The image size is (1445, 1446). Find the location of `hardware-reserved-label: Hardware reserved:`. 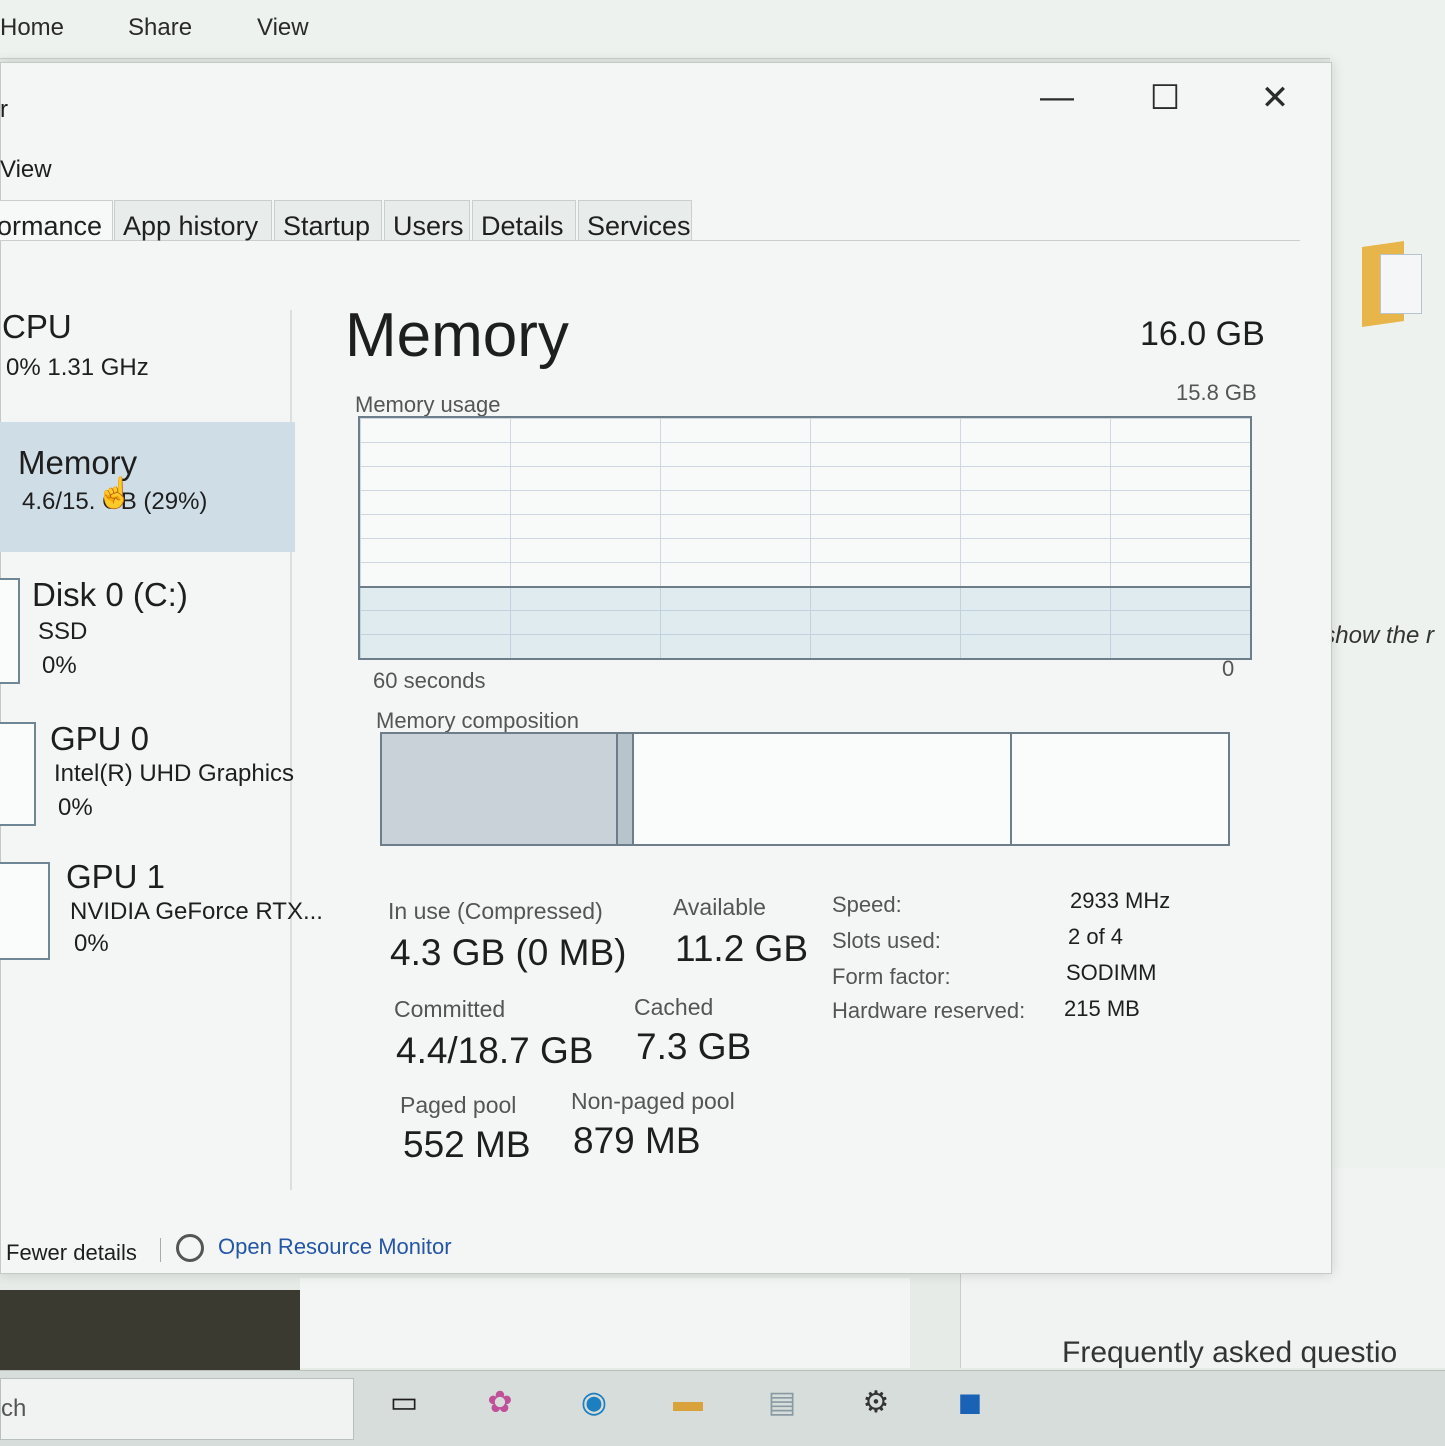

hardware-reserved-label: Hardware reserved: is located at coordinates (929, 1010).